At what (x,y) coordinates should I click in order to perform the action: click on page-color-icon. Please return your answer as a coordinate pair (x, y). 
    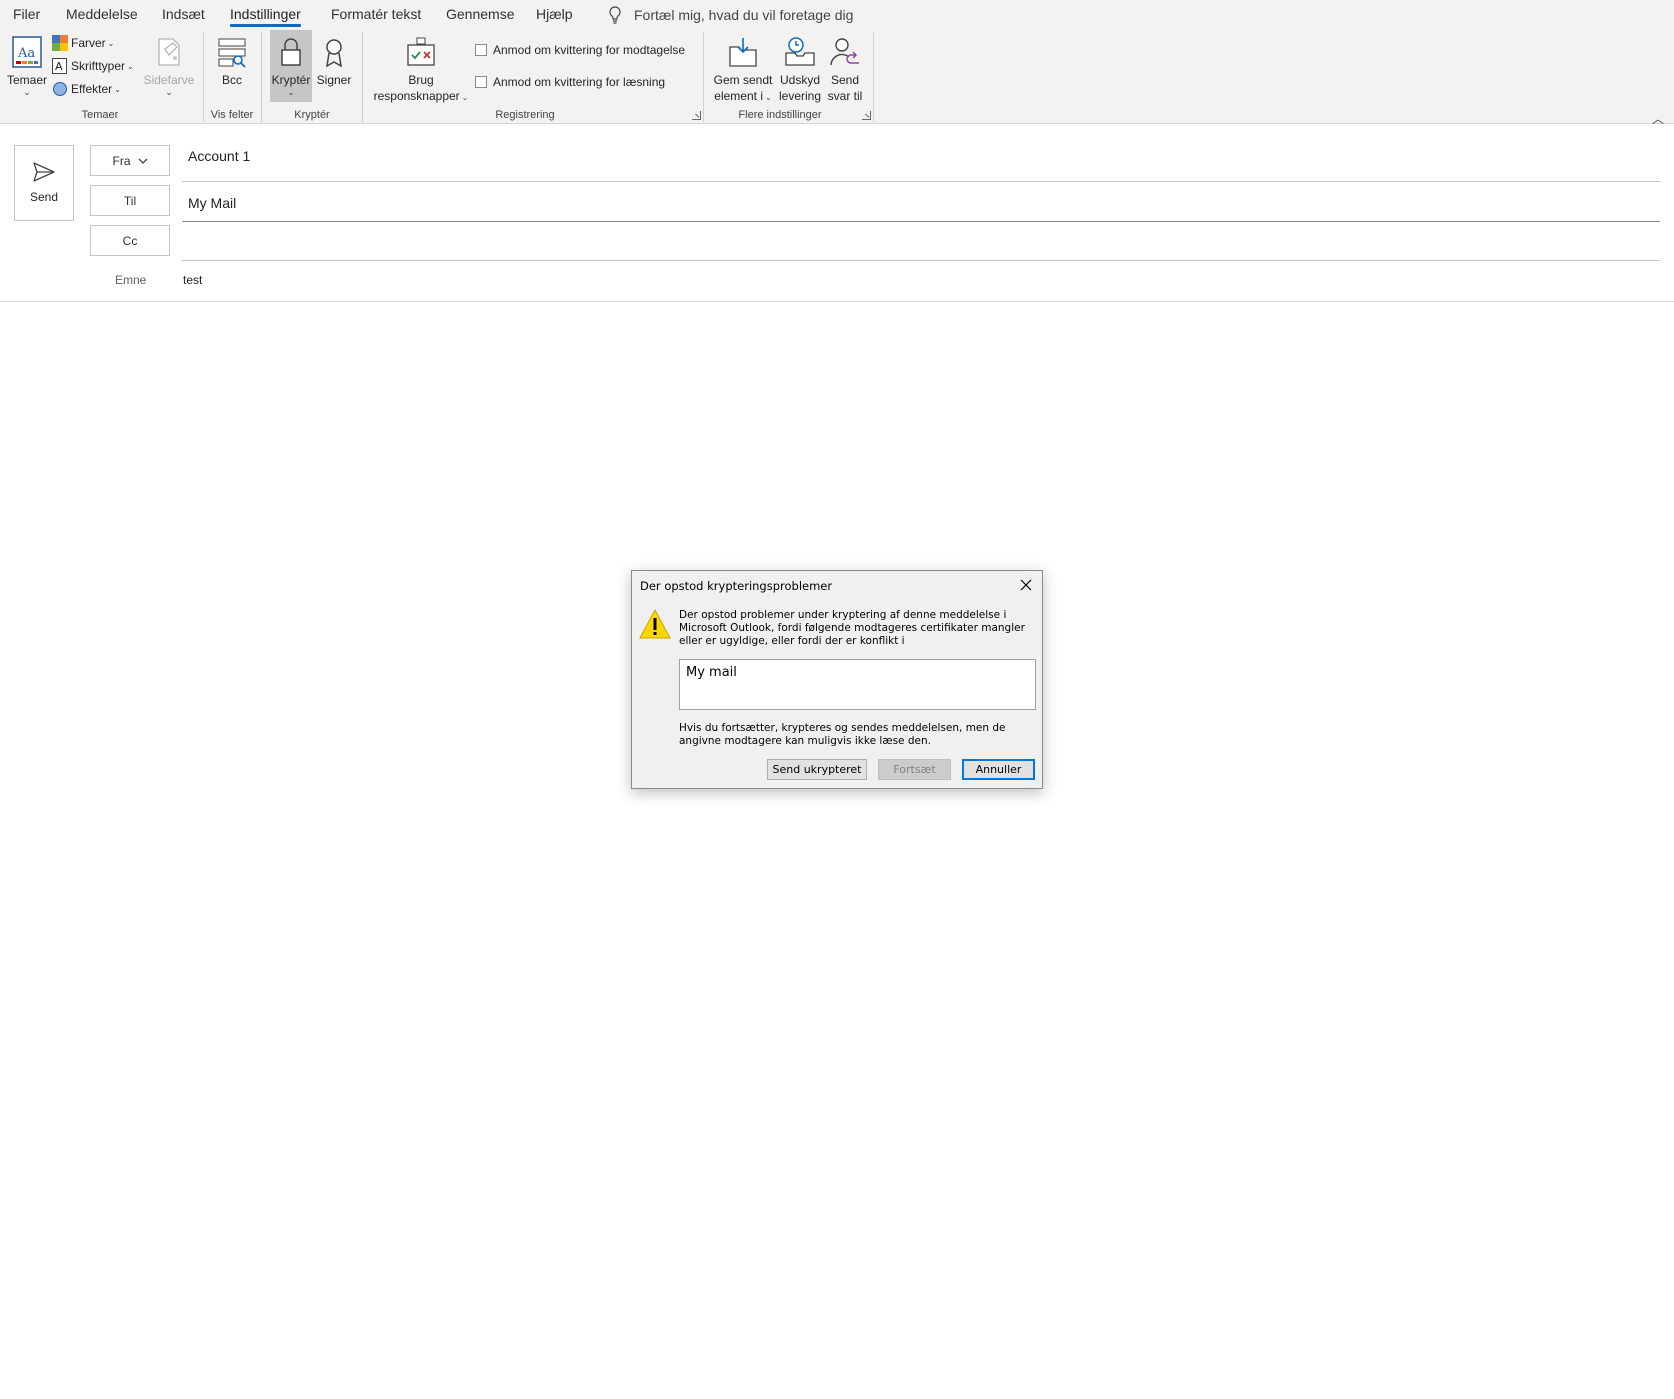
    Looking at the image, I should click on (169, 52).